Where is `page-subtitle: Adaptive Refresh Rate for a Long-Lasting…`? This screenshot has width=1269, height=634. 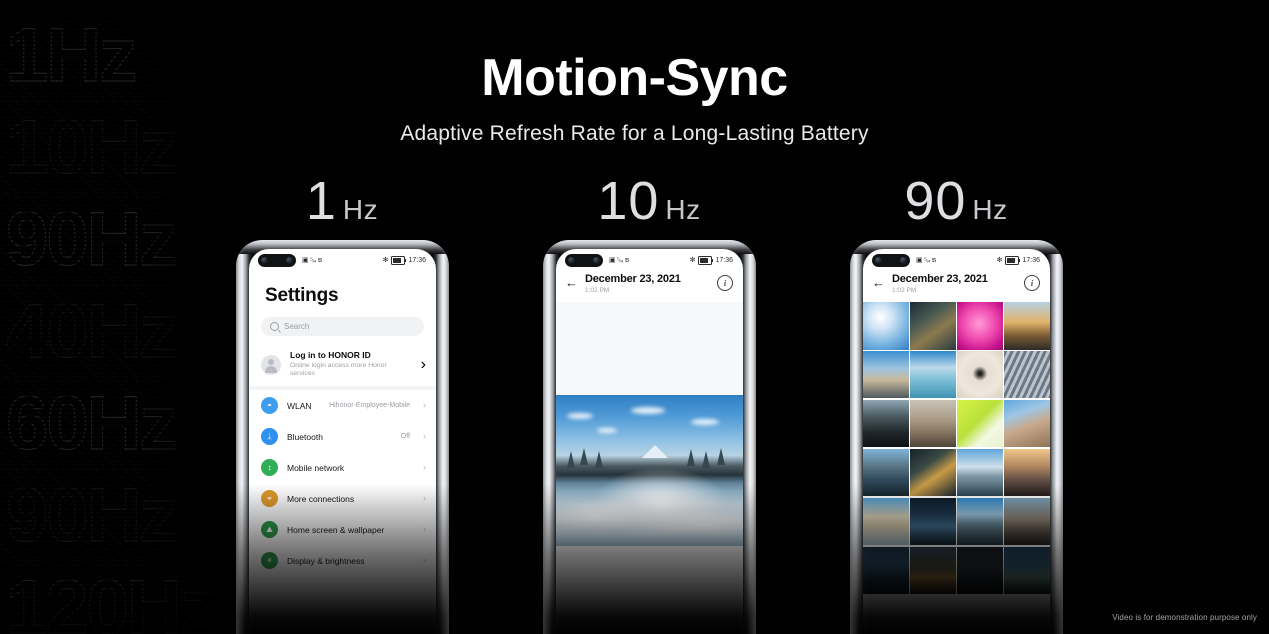
page-subtitle: Adaptive Refresh Rate for a Long-Lasting… is located at coordinates (634, 133).